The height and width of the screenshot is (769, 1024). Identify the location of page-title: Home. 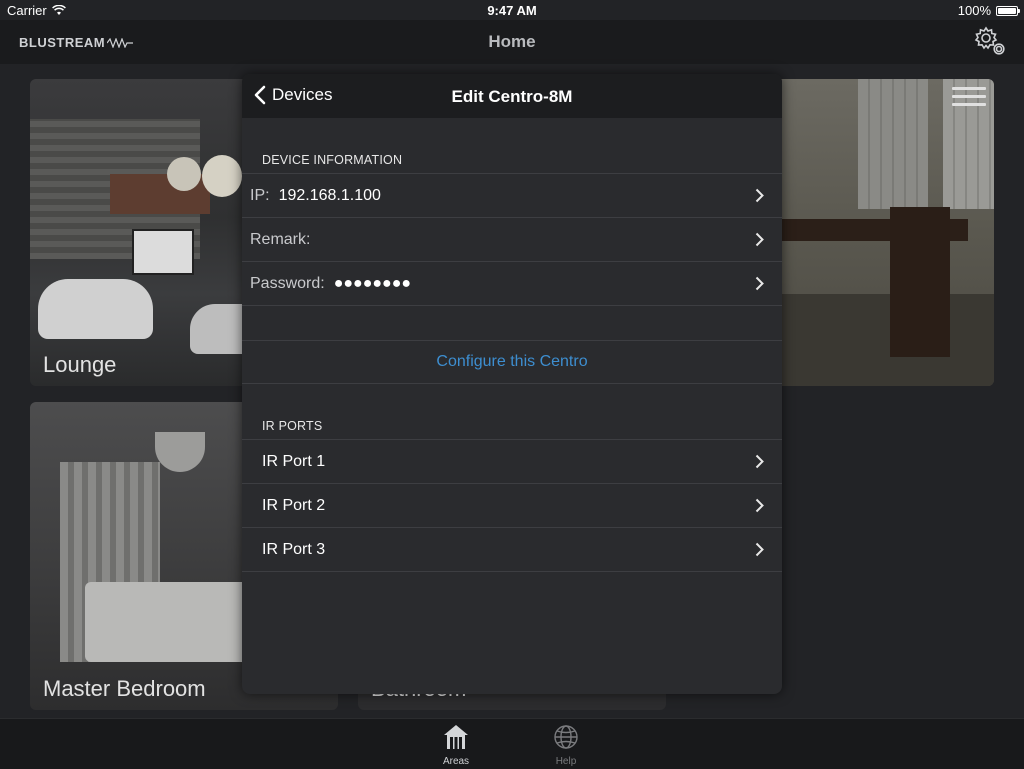
(512, 41).